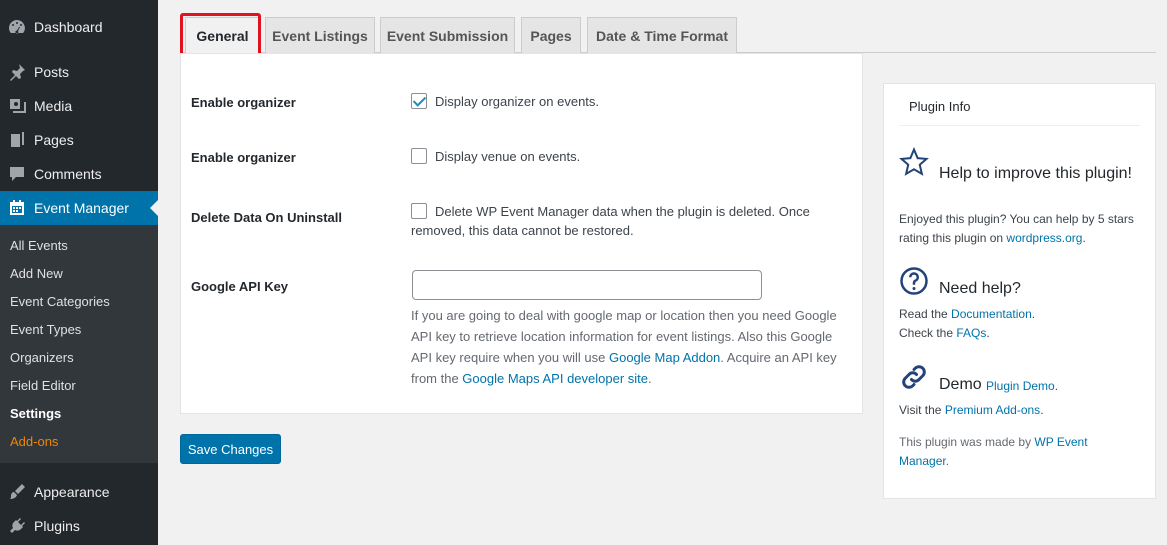  What do you see at coordinates (555, 378) in the screenshot?
I see `google-maps-api-link: Google Maps API developer site` at bounding box center [555, 378].